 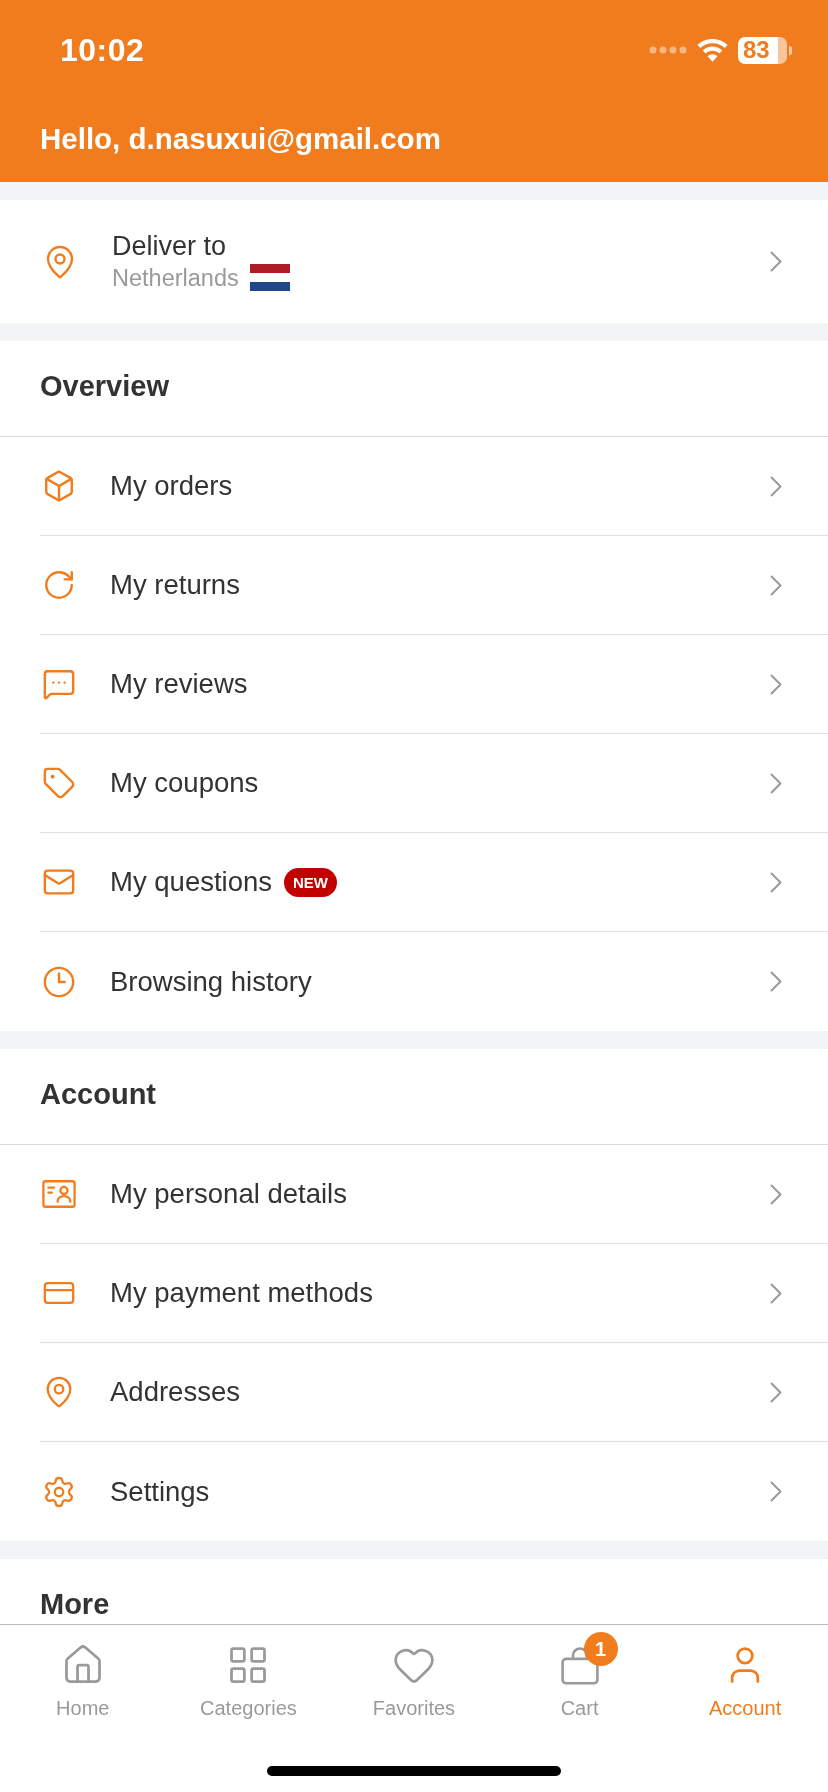 I want to click on greeting-text: Hello, d.nasuxui@gmail.com, so click(x=240, y=139).